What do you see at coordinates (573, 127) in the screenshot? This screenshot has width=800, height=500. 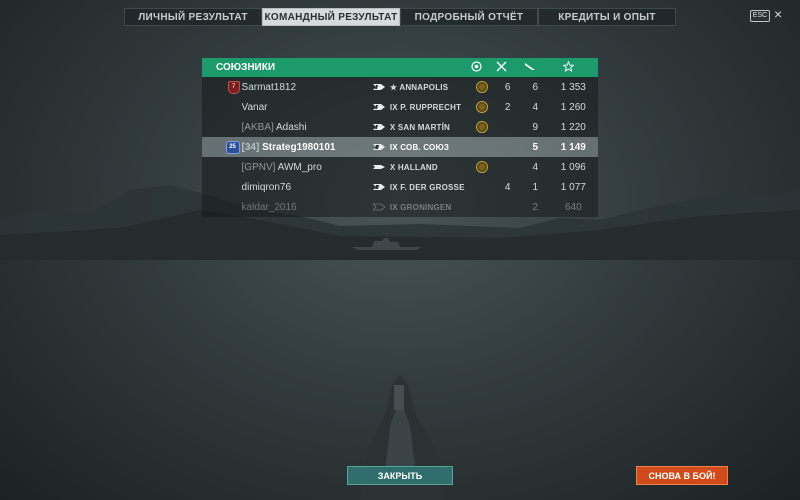 I see `stat-exp: 1 220` at bounding box center [573, 127].